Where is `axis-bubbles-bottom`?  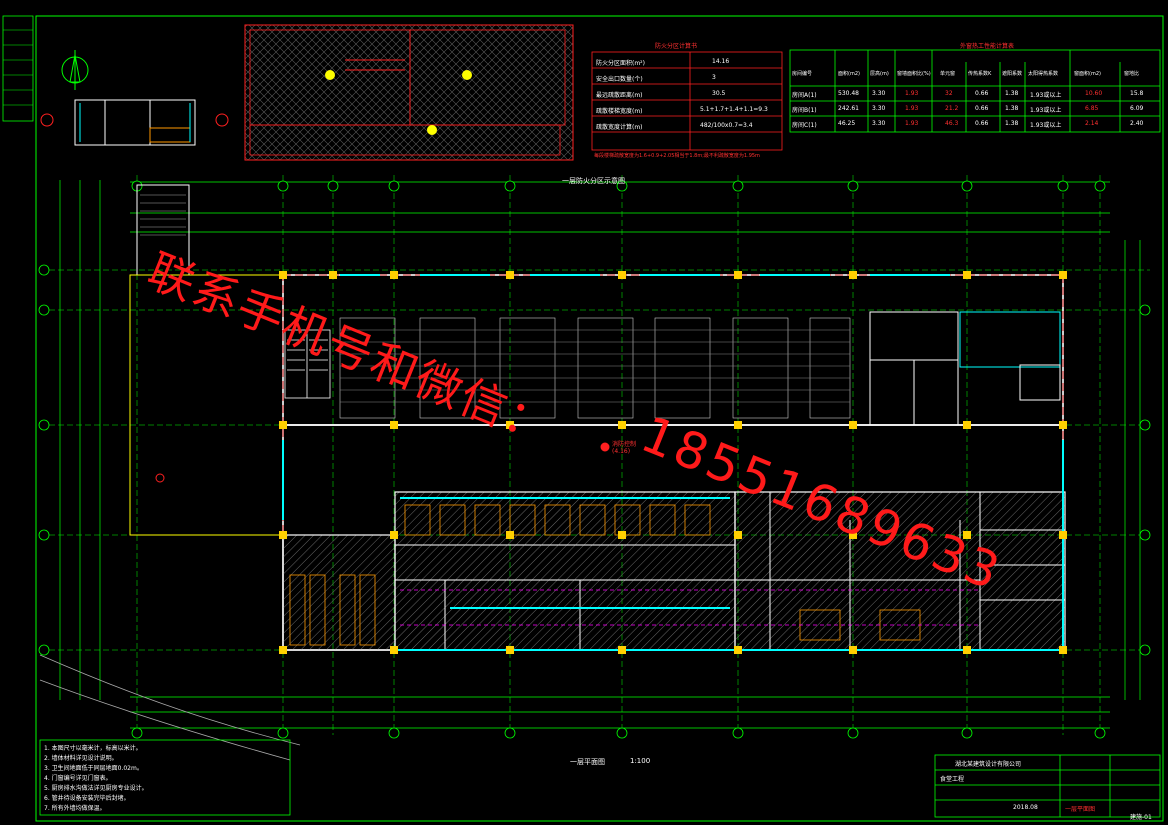 axis-bubbles-bottom is located at coordinates (618, 733).